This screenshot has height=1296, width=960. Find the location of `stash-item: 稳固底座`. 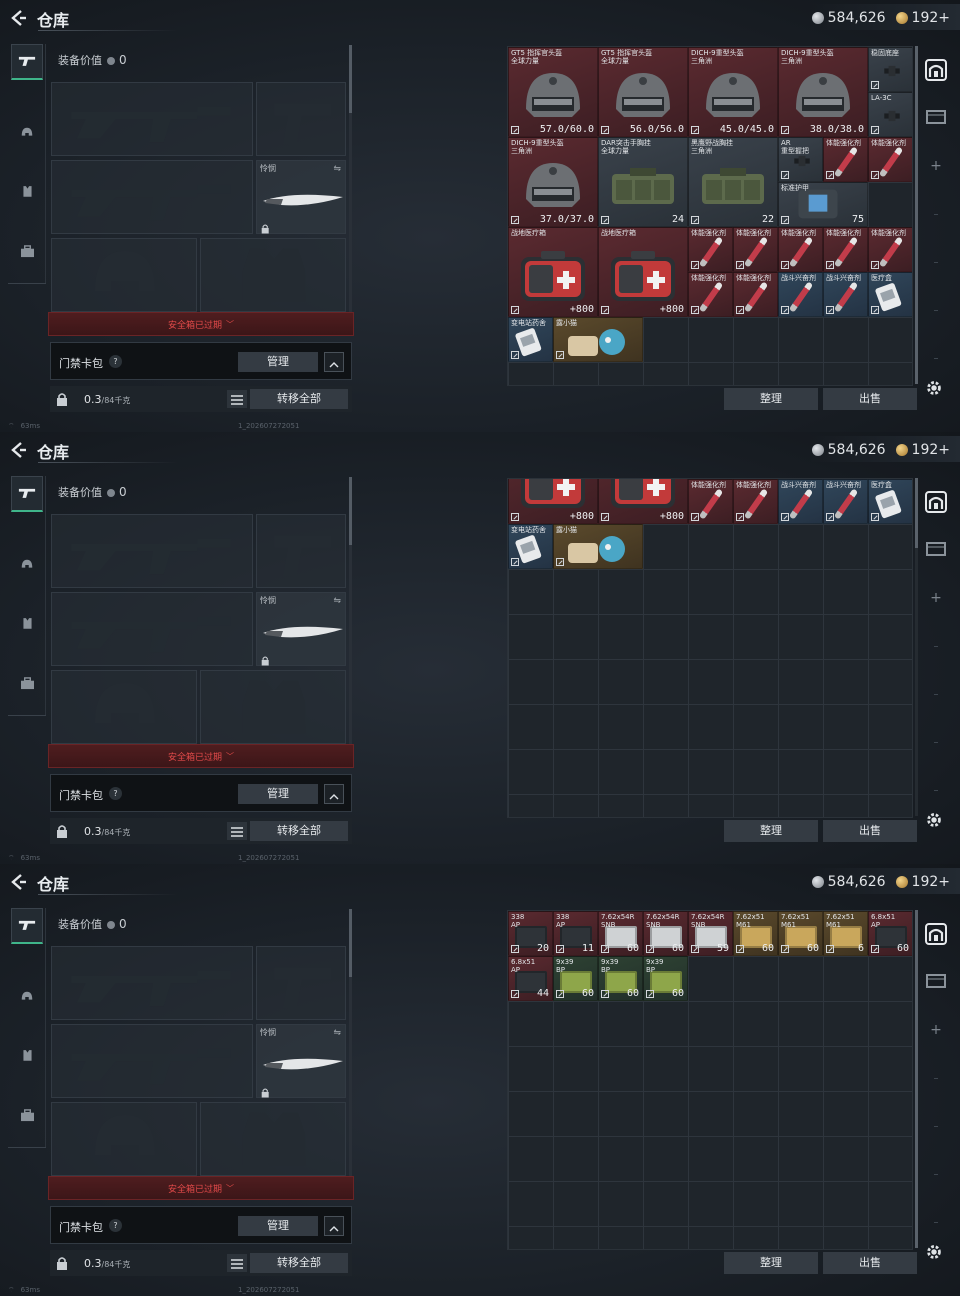

stash-item: 稳固底座 is located at coordinates (890, 69).